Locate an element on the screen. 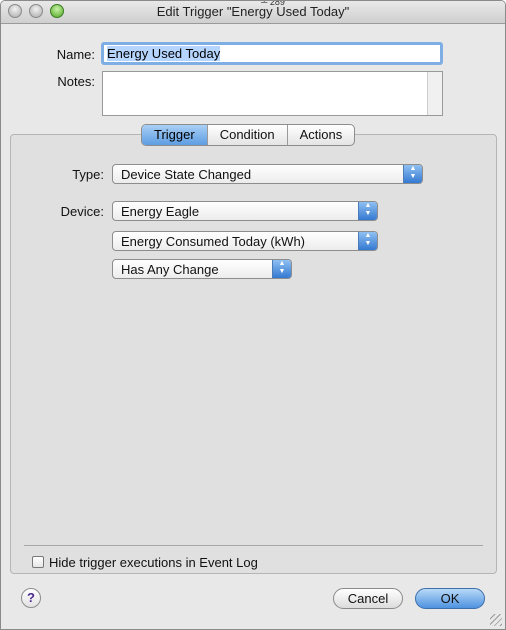 This screenshot has height=630, width=506. notes-scrollbar is located at coordinates (434, 93).